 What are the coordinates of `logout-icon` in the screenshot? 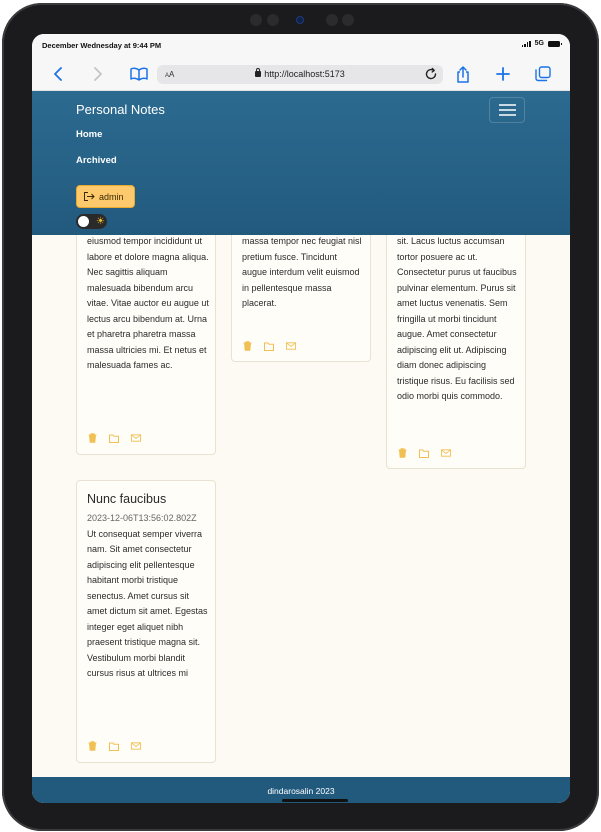 It's located at (89, 196).